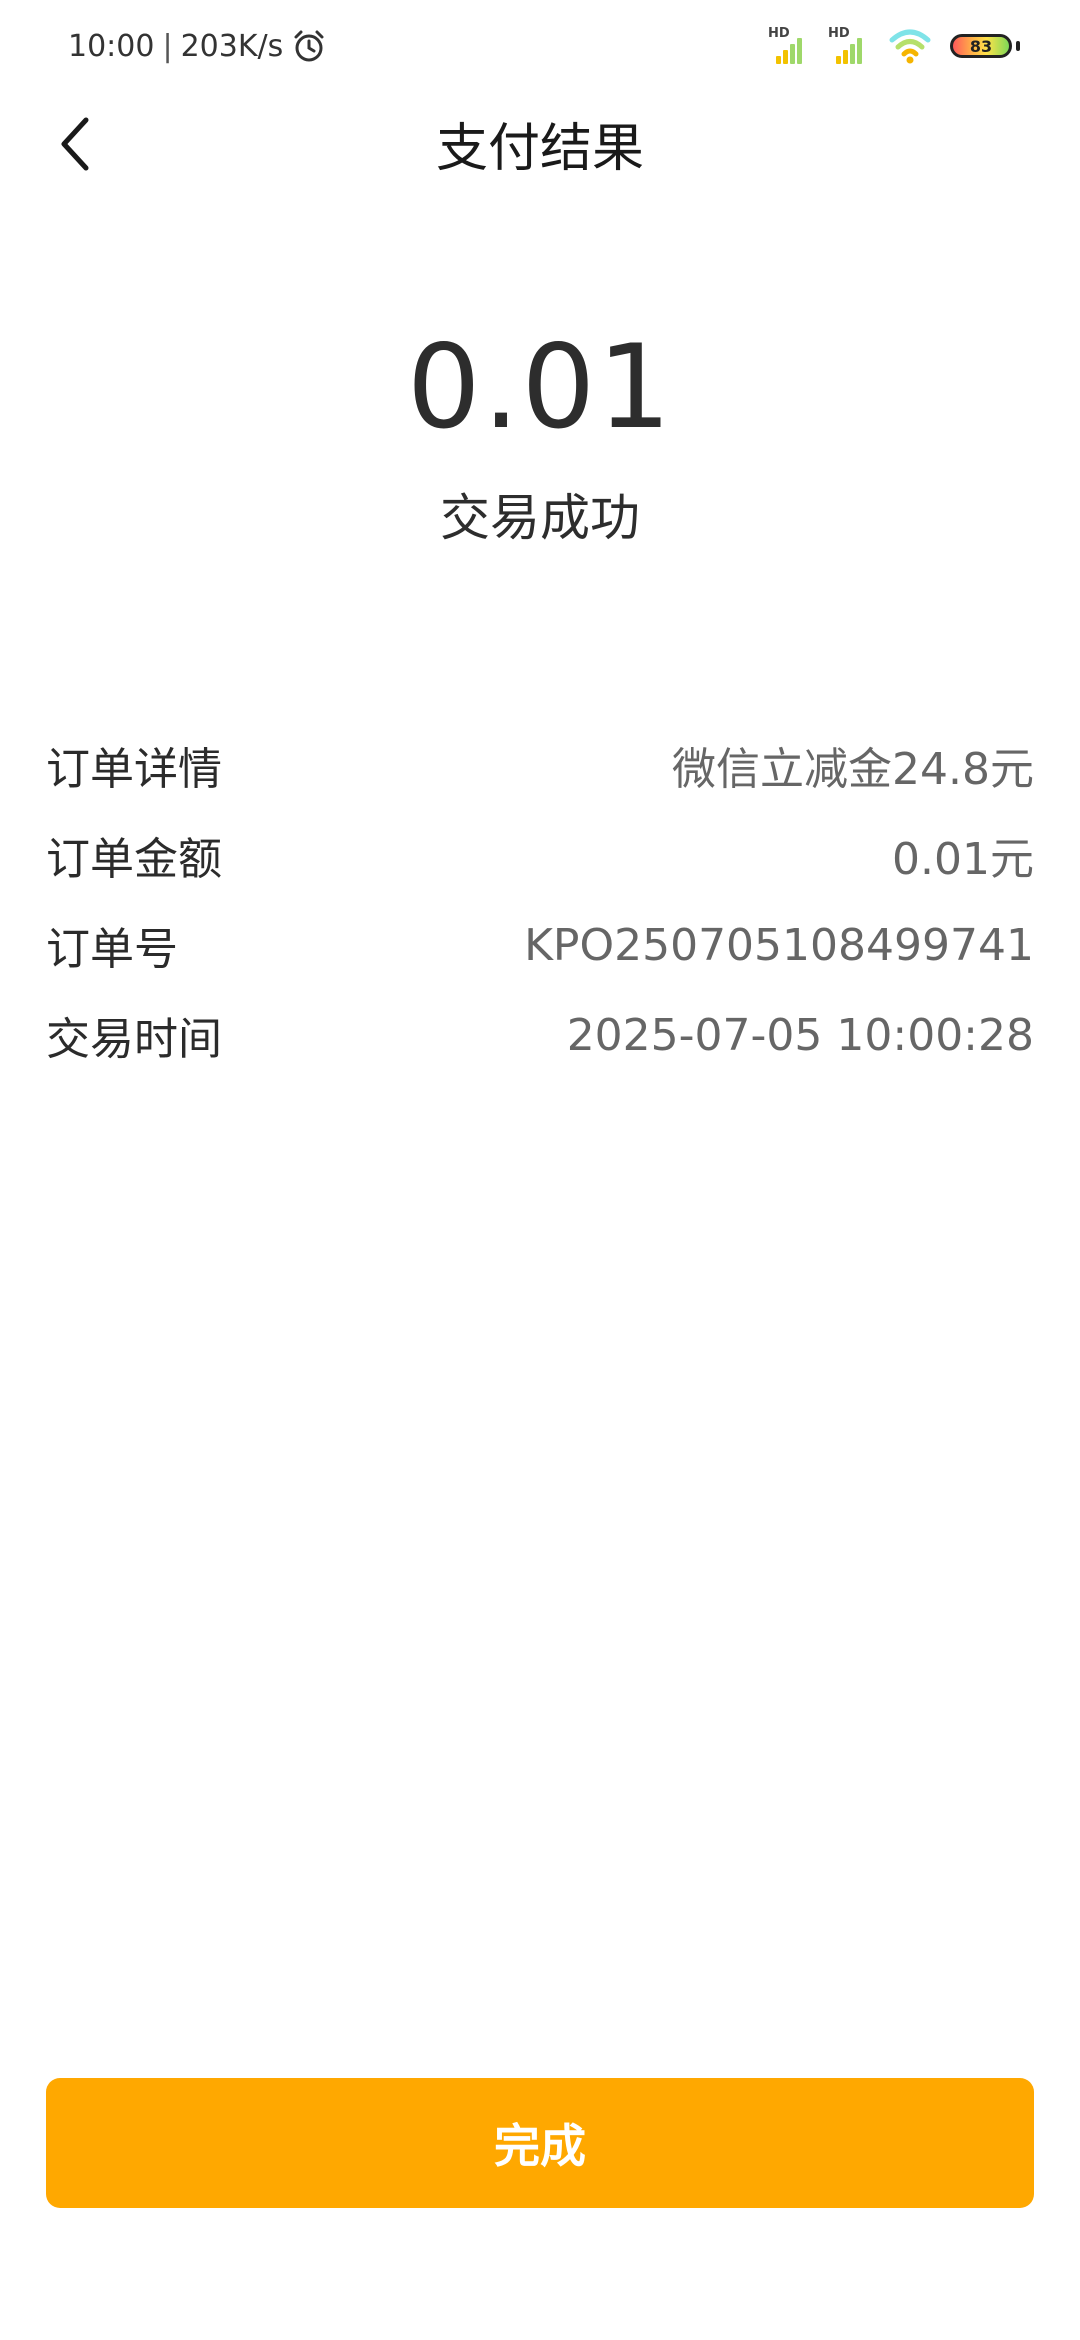  Describe the element at coordinates (540, 1035) in the screenshot. I see `detail-row-transaction-time: 交易时间 2025-07-05 10:00:28` at that location.